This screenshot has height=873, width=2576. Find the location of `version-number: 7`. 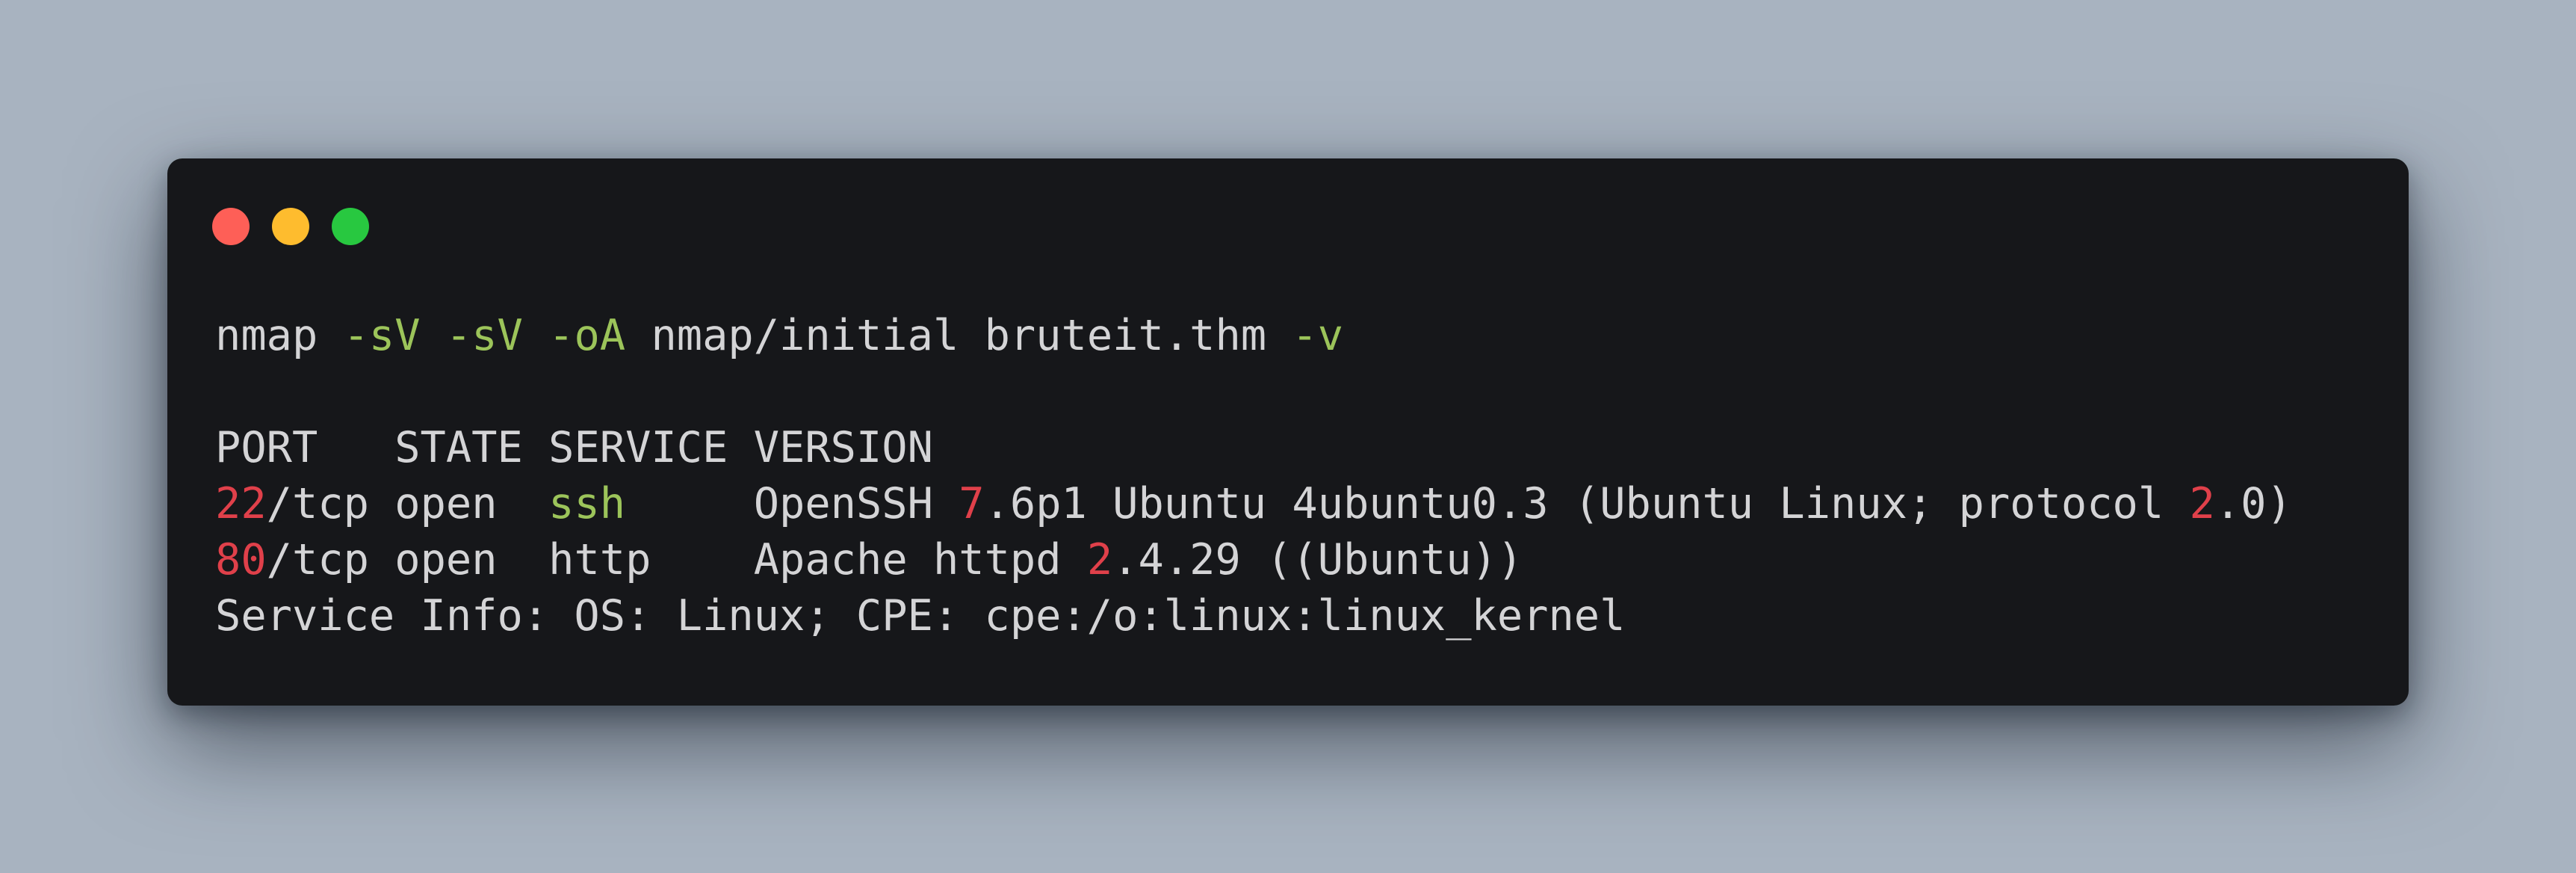

version-number: 7 is located at coordinates (972, 503).